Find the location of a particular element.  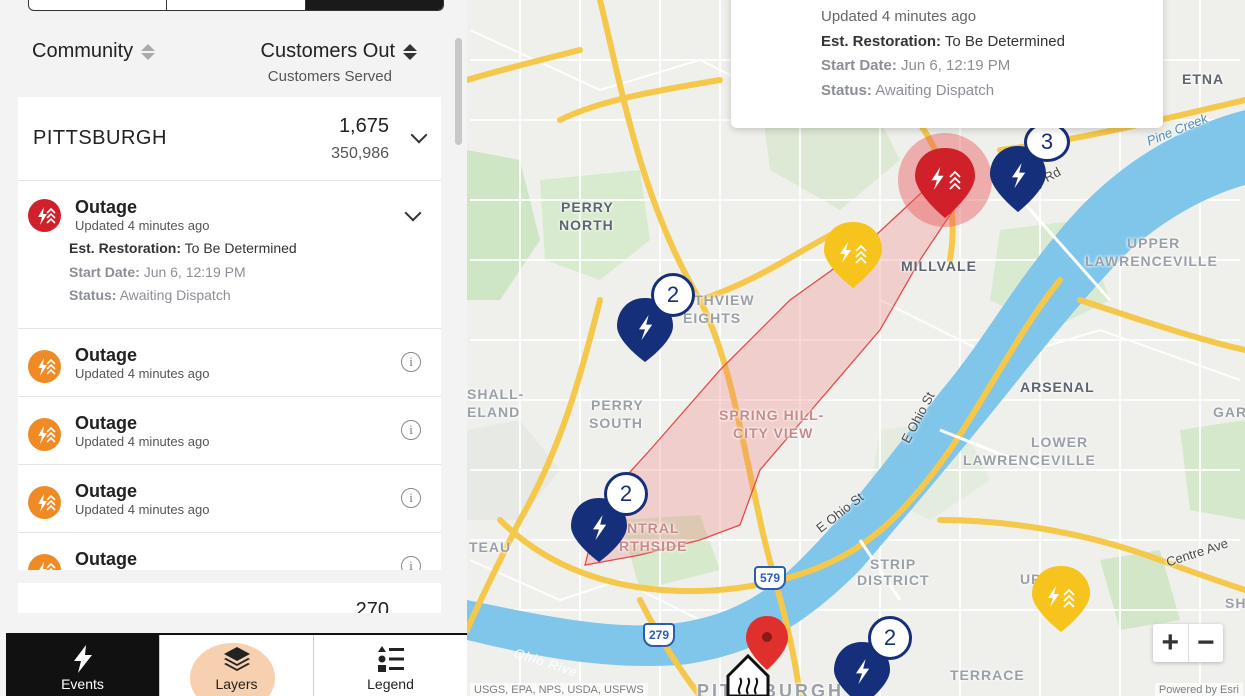

map-label-pittsburgh: PITTSBURGH is located at coordinates (770, 688).